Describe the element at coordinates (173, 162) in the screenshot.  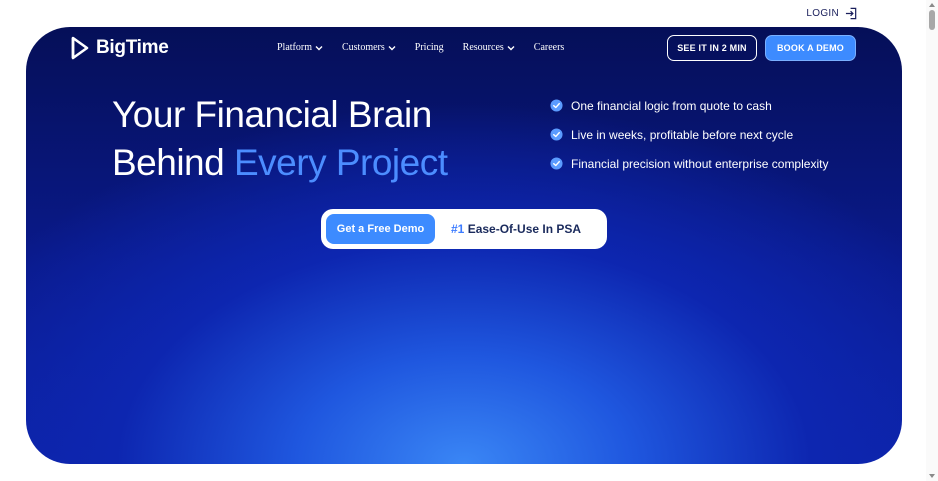
I see `headline-line-2-prefix: Behind` at that location.